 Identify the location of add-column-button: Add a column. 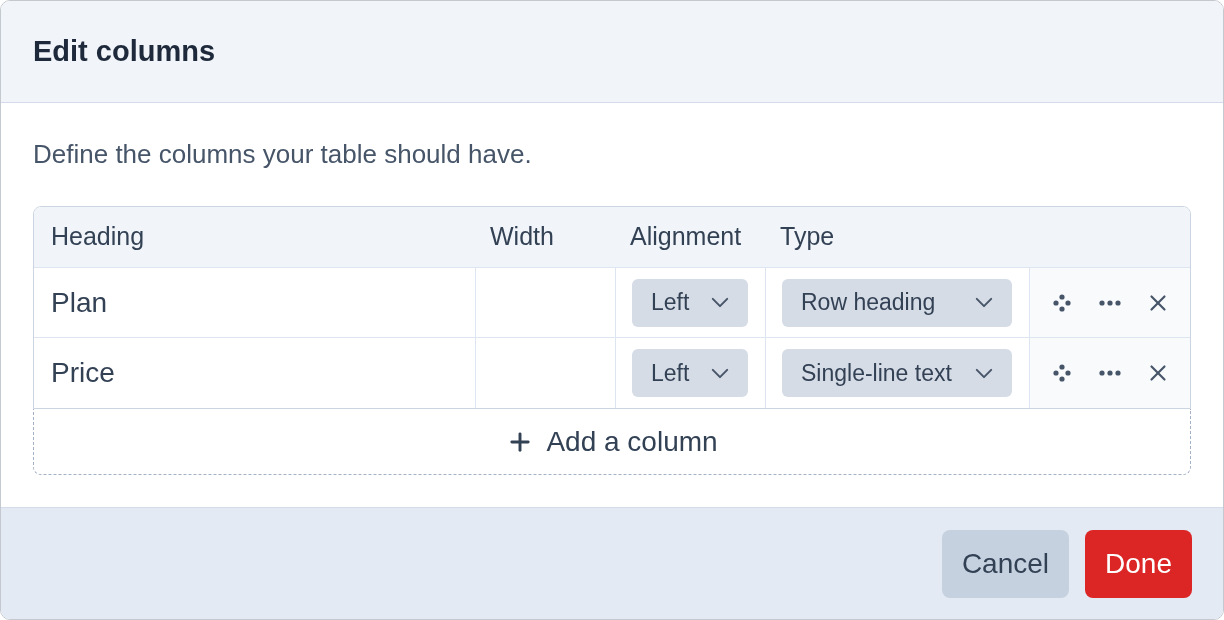
(612, 442).